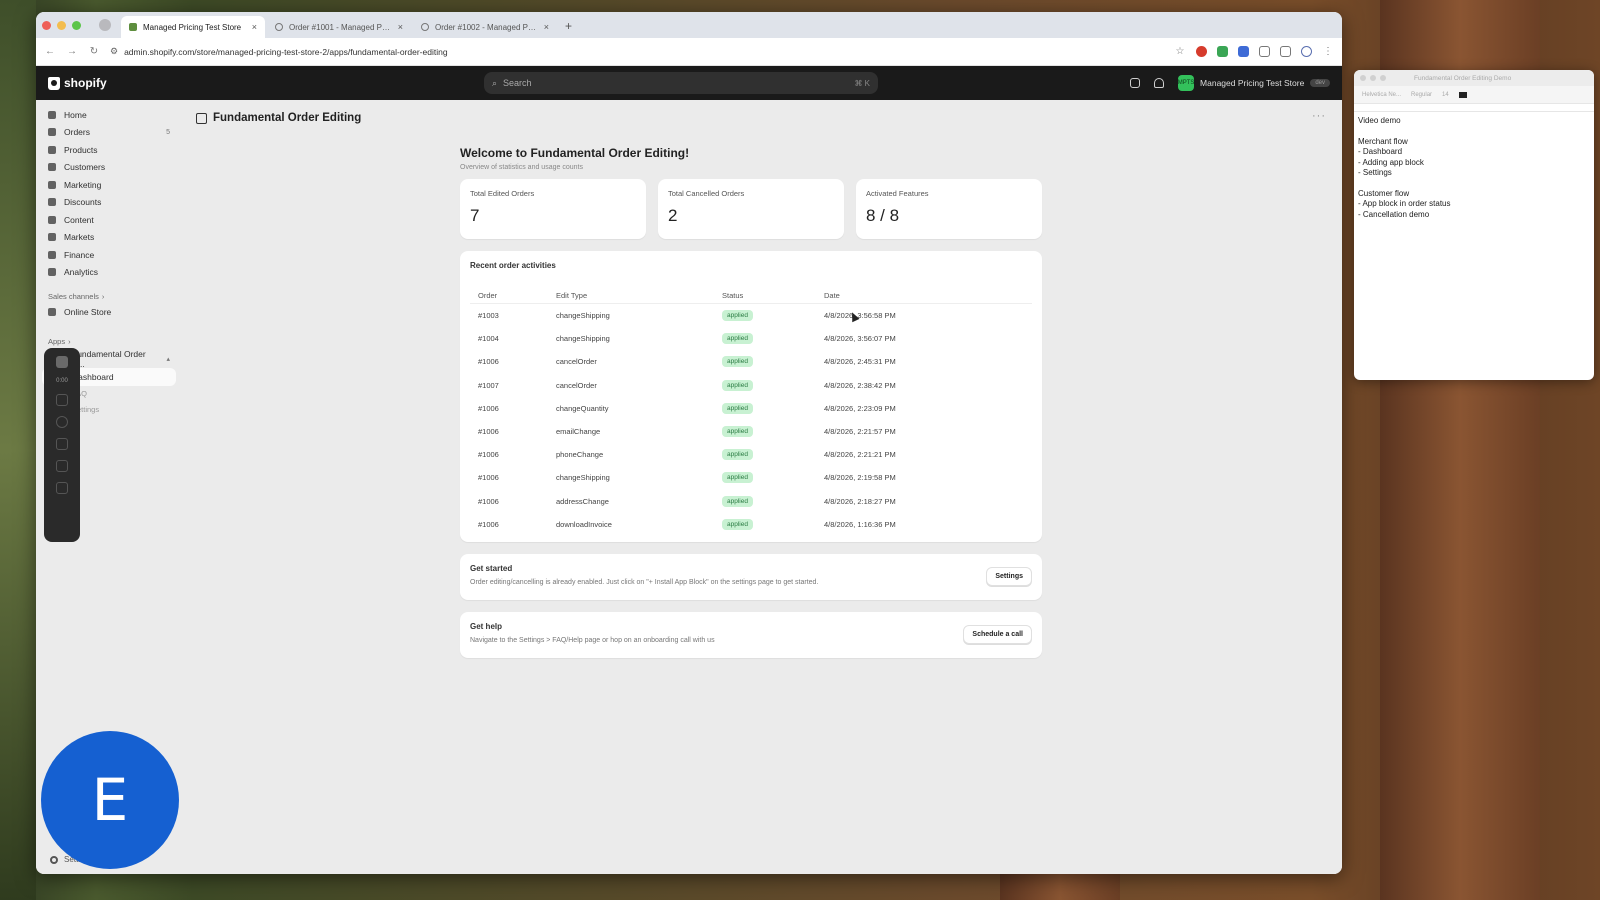 This screenshot has width=1600, height=900. What do you see at coordinates (733, 295) in the screenshot?
I see `column-header-status: Status` at bounding box center [733, 295].